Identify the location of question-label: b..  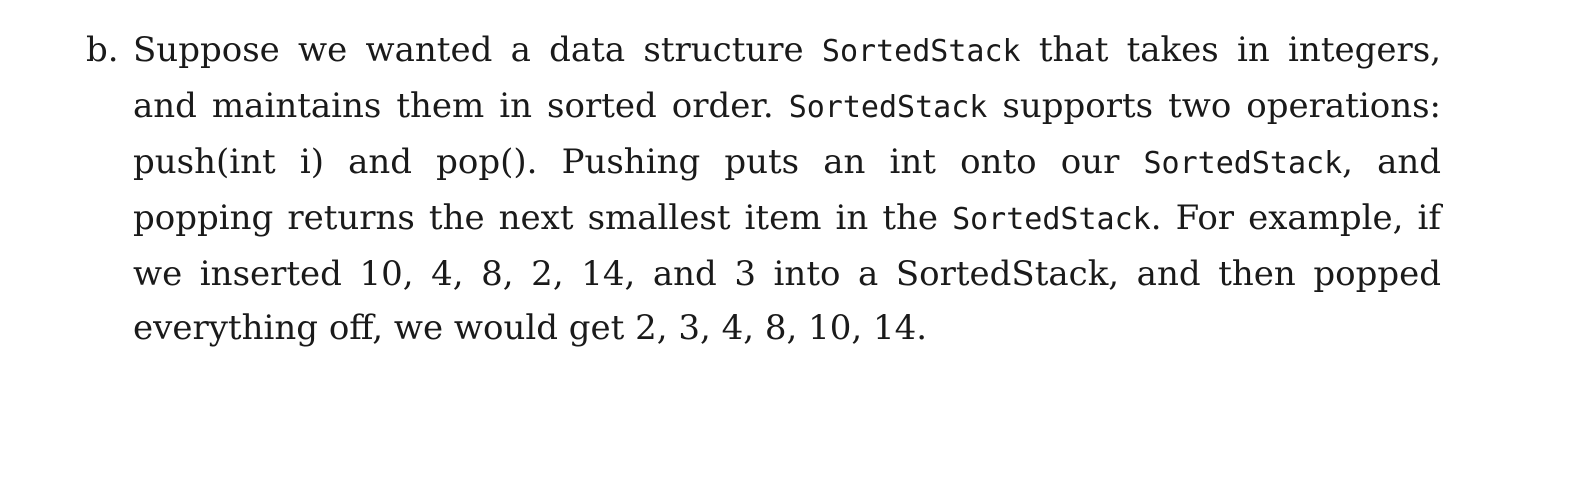
(102, 50).